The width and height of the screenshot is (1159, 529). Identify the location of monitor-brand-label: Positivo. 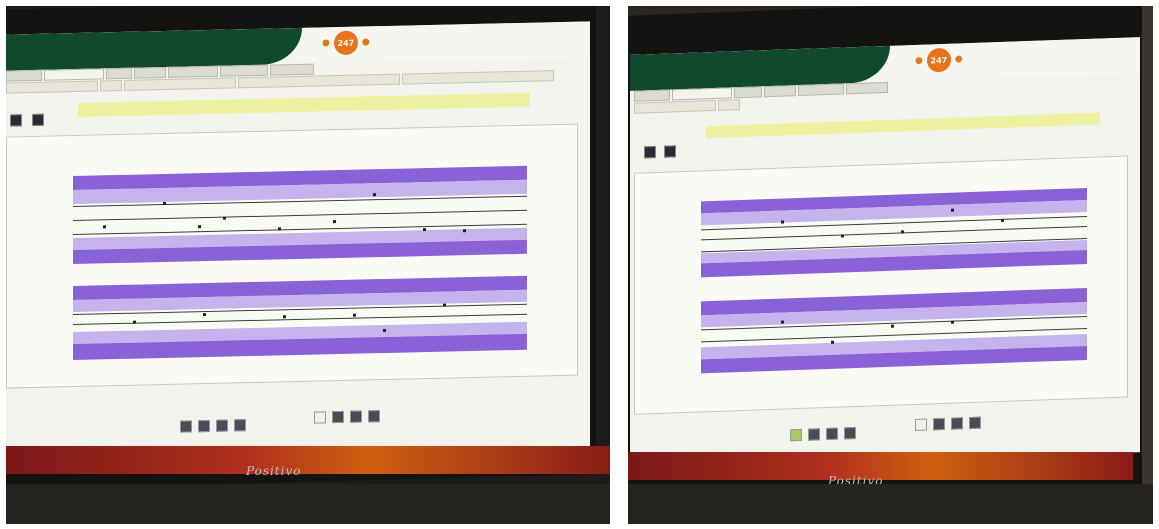
(274, 471).